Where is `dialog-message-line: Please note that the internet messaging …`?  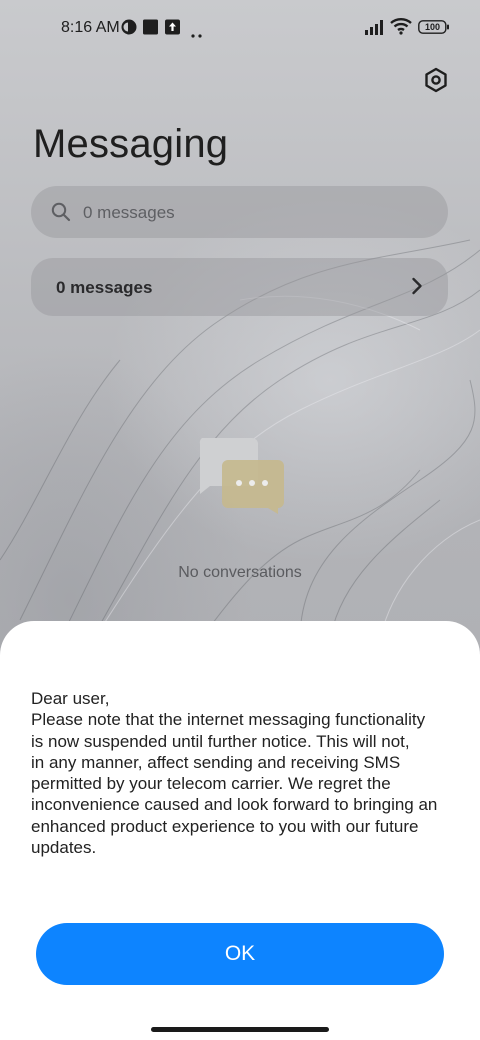
dialog-message-line: Please note that the internet messaging … is located at coordinates (228, 720).